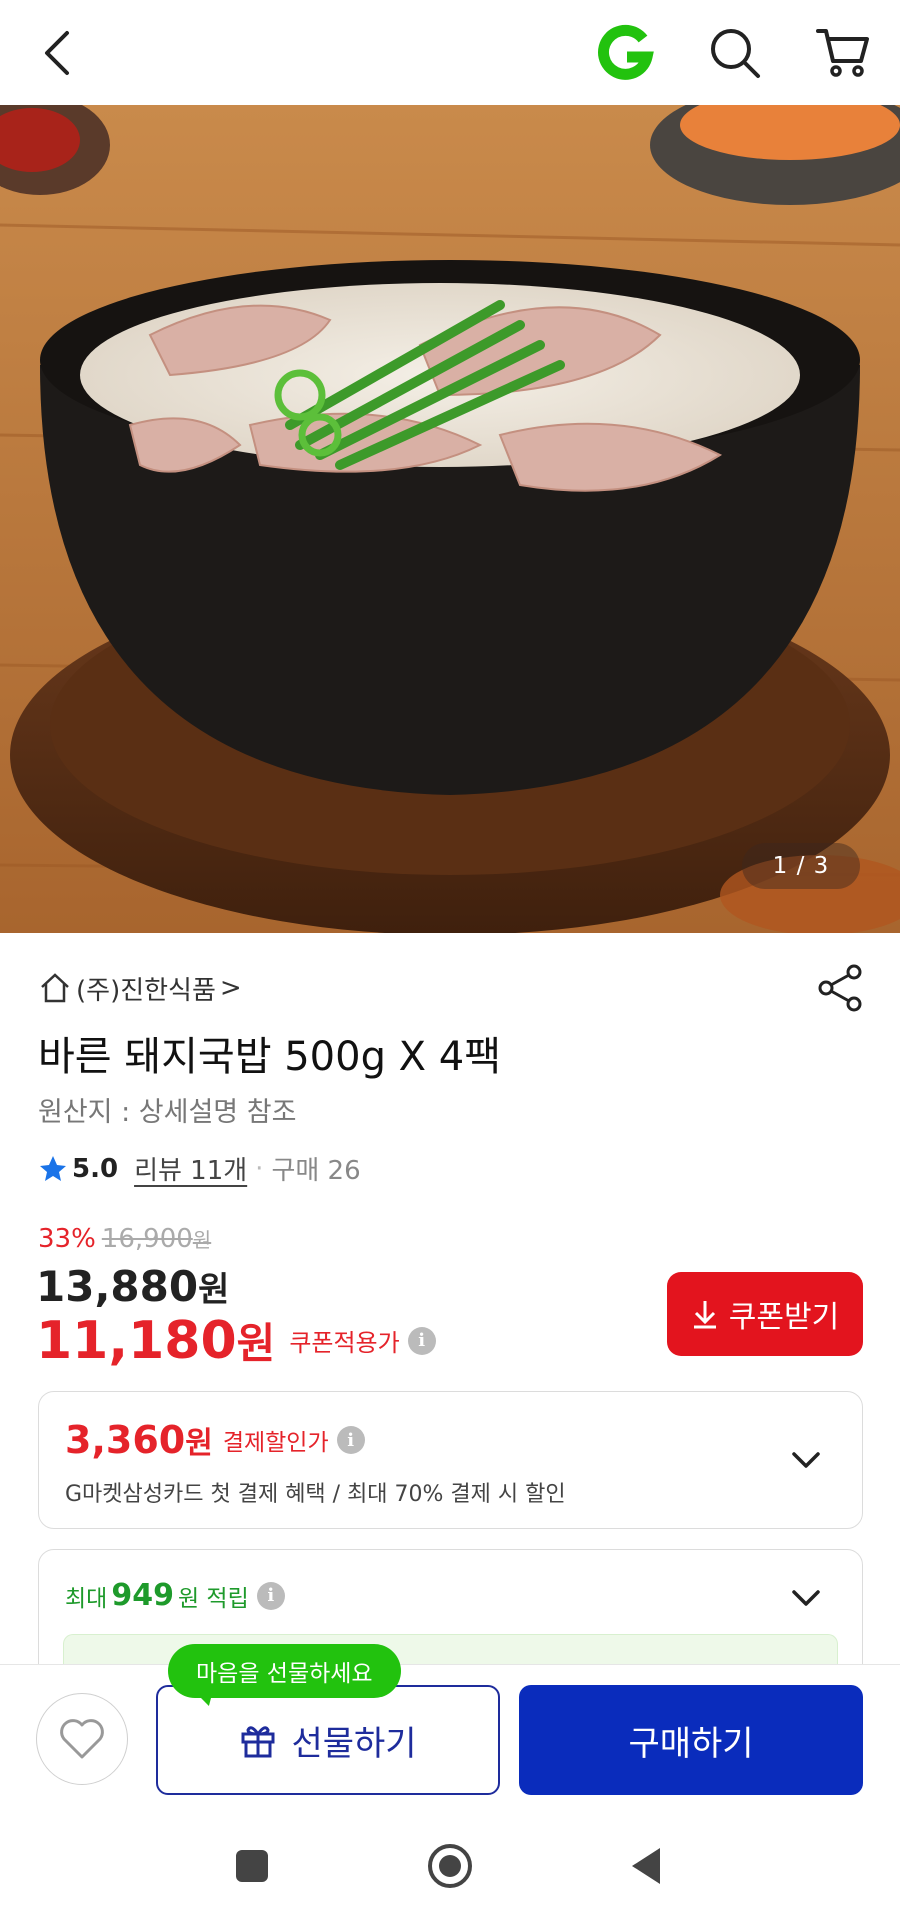 The image size is (900, 1920). I want to click on wishlist-button, so click(82, 1739).